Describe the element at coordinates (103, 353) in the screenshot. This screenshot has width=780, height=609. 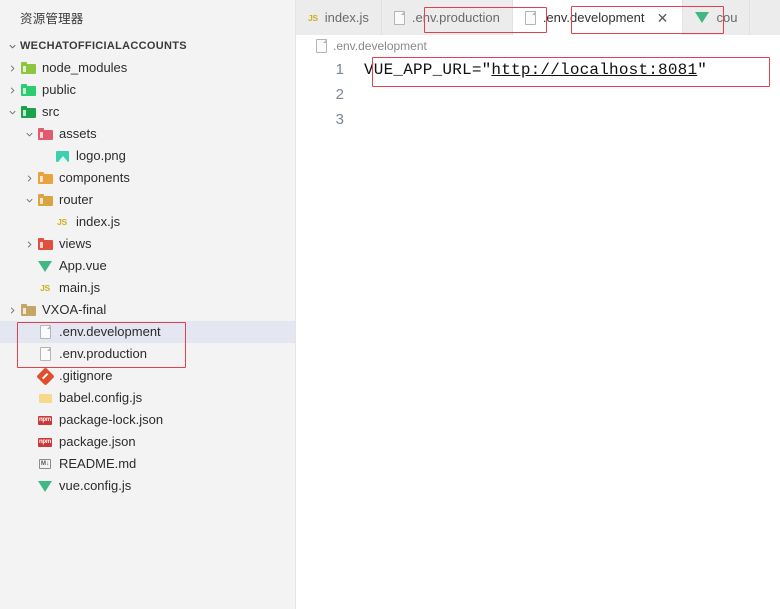
I see `tree-item-label: .env.production` at that location.